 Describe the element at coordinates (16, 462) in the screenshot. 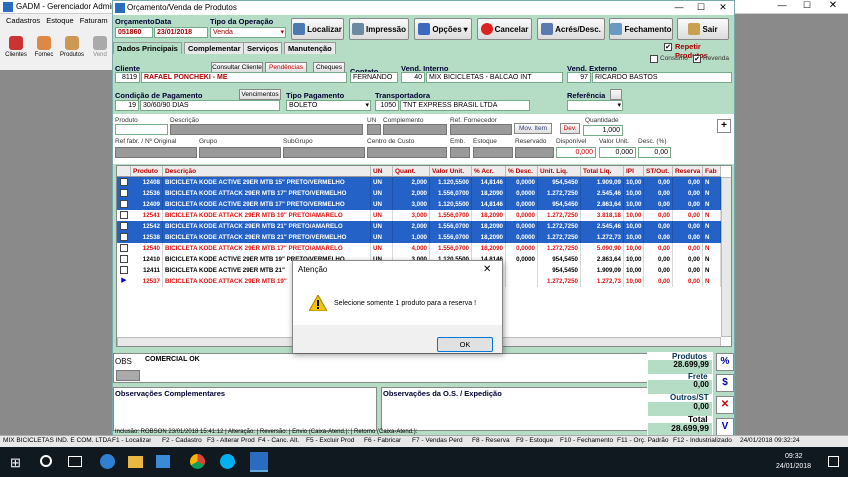

I see `windows-start-icon: ⊞` at that location.